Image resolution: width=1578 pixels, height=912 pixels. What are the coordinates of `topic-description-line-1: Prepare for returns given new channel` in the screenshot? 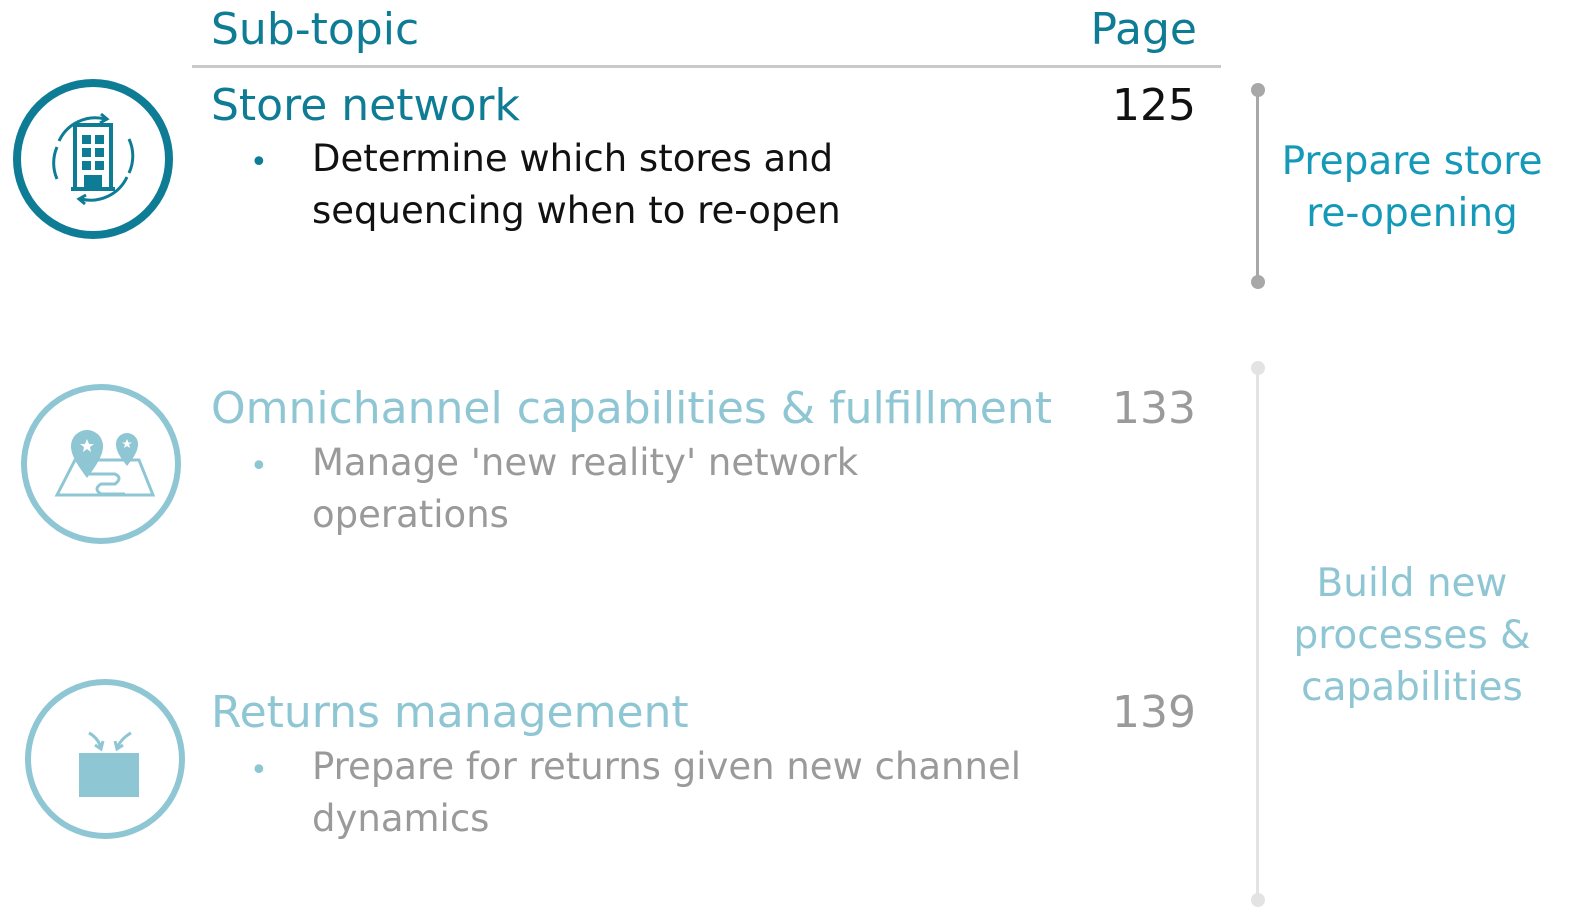 It's located at (666, 766).